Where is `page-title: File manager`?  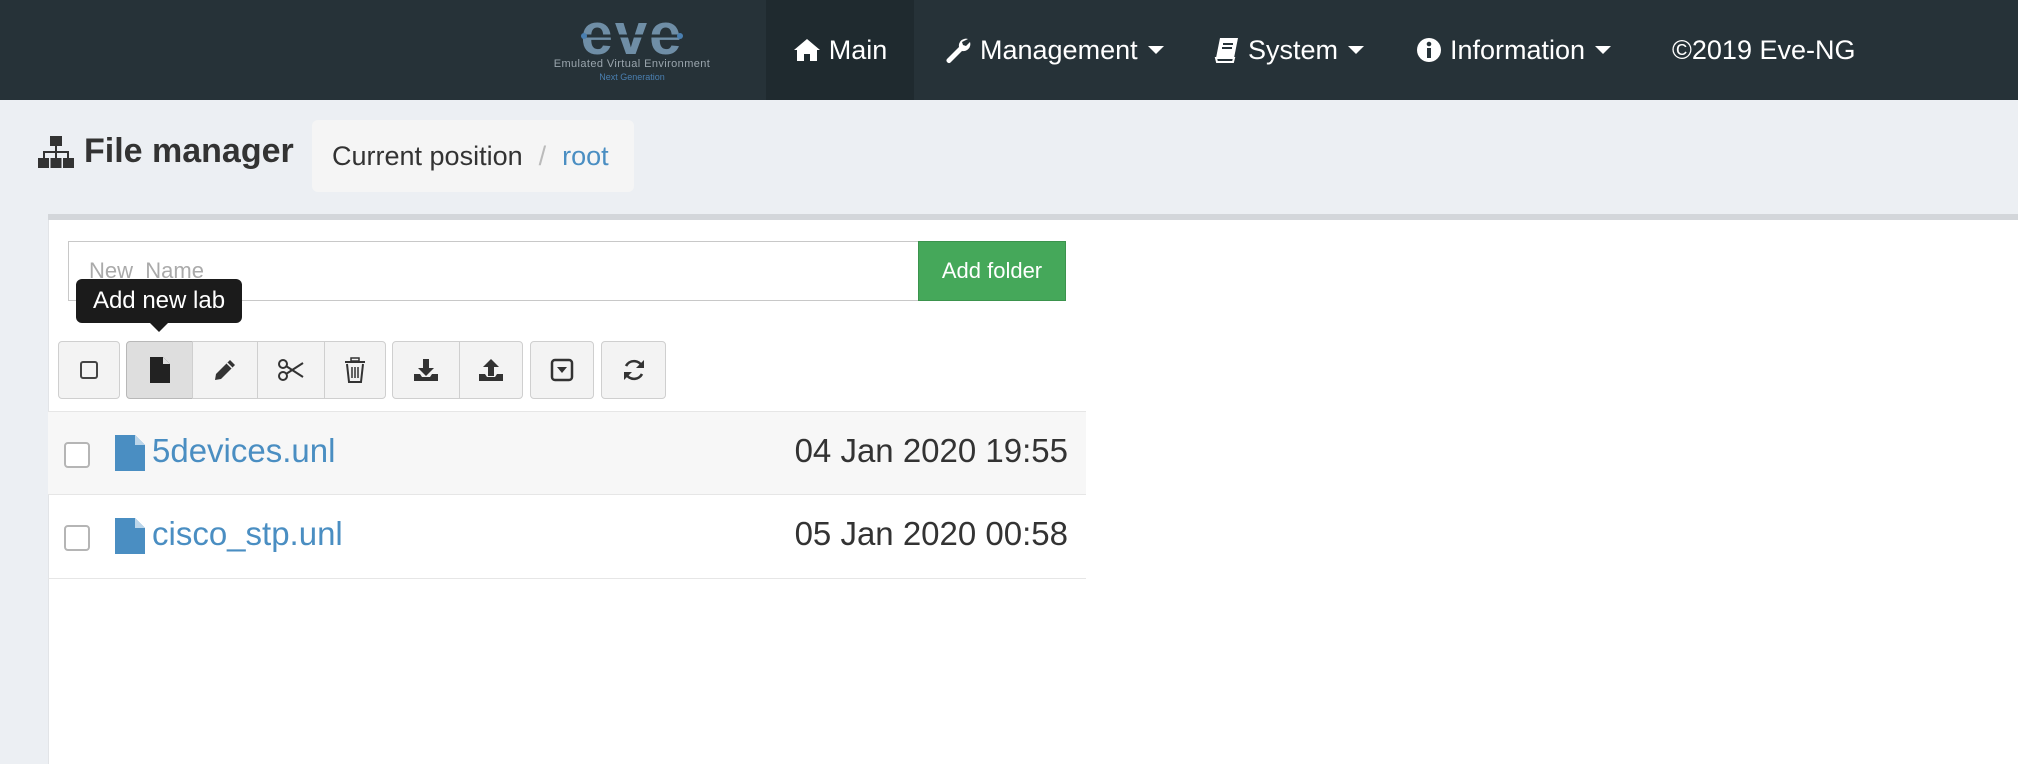 page-title: File manager is located at coordinates (166, 151).